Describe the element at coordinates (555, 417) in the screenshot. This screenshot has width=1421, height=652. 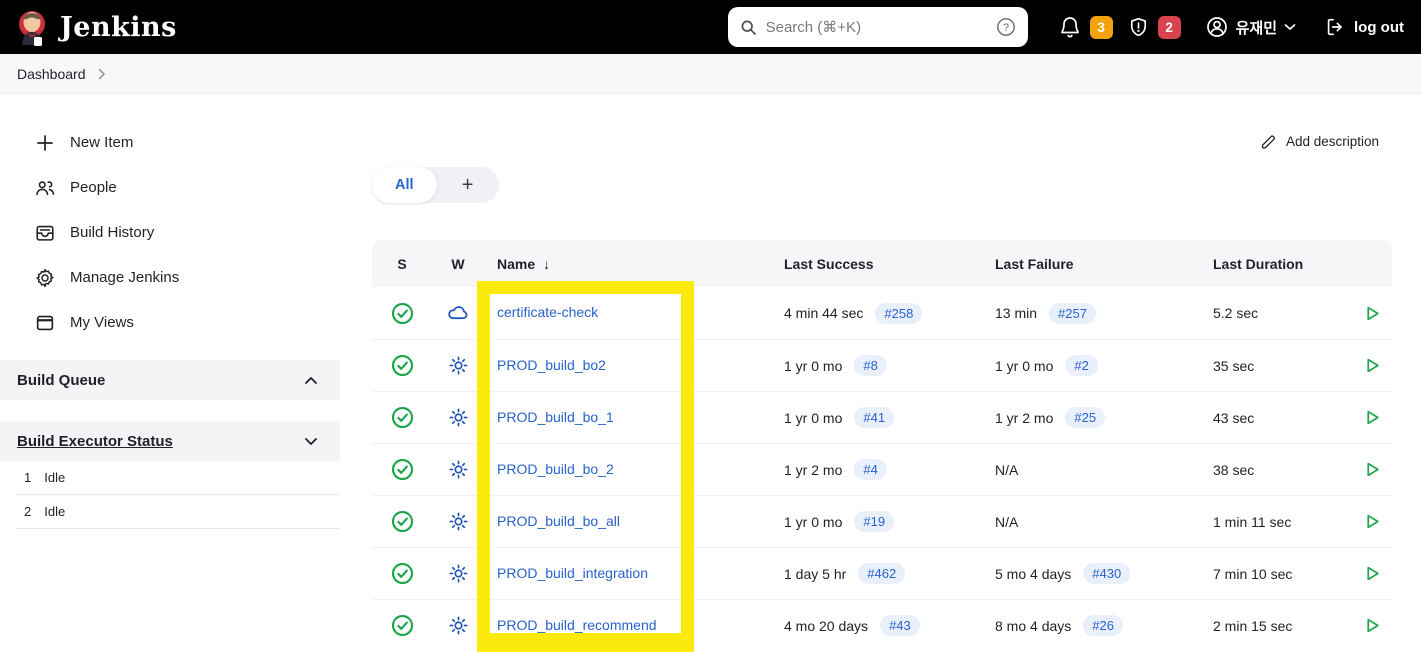
I see `job-link: PROD_build_bo_1` at that location.